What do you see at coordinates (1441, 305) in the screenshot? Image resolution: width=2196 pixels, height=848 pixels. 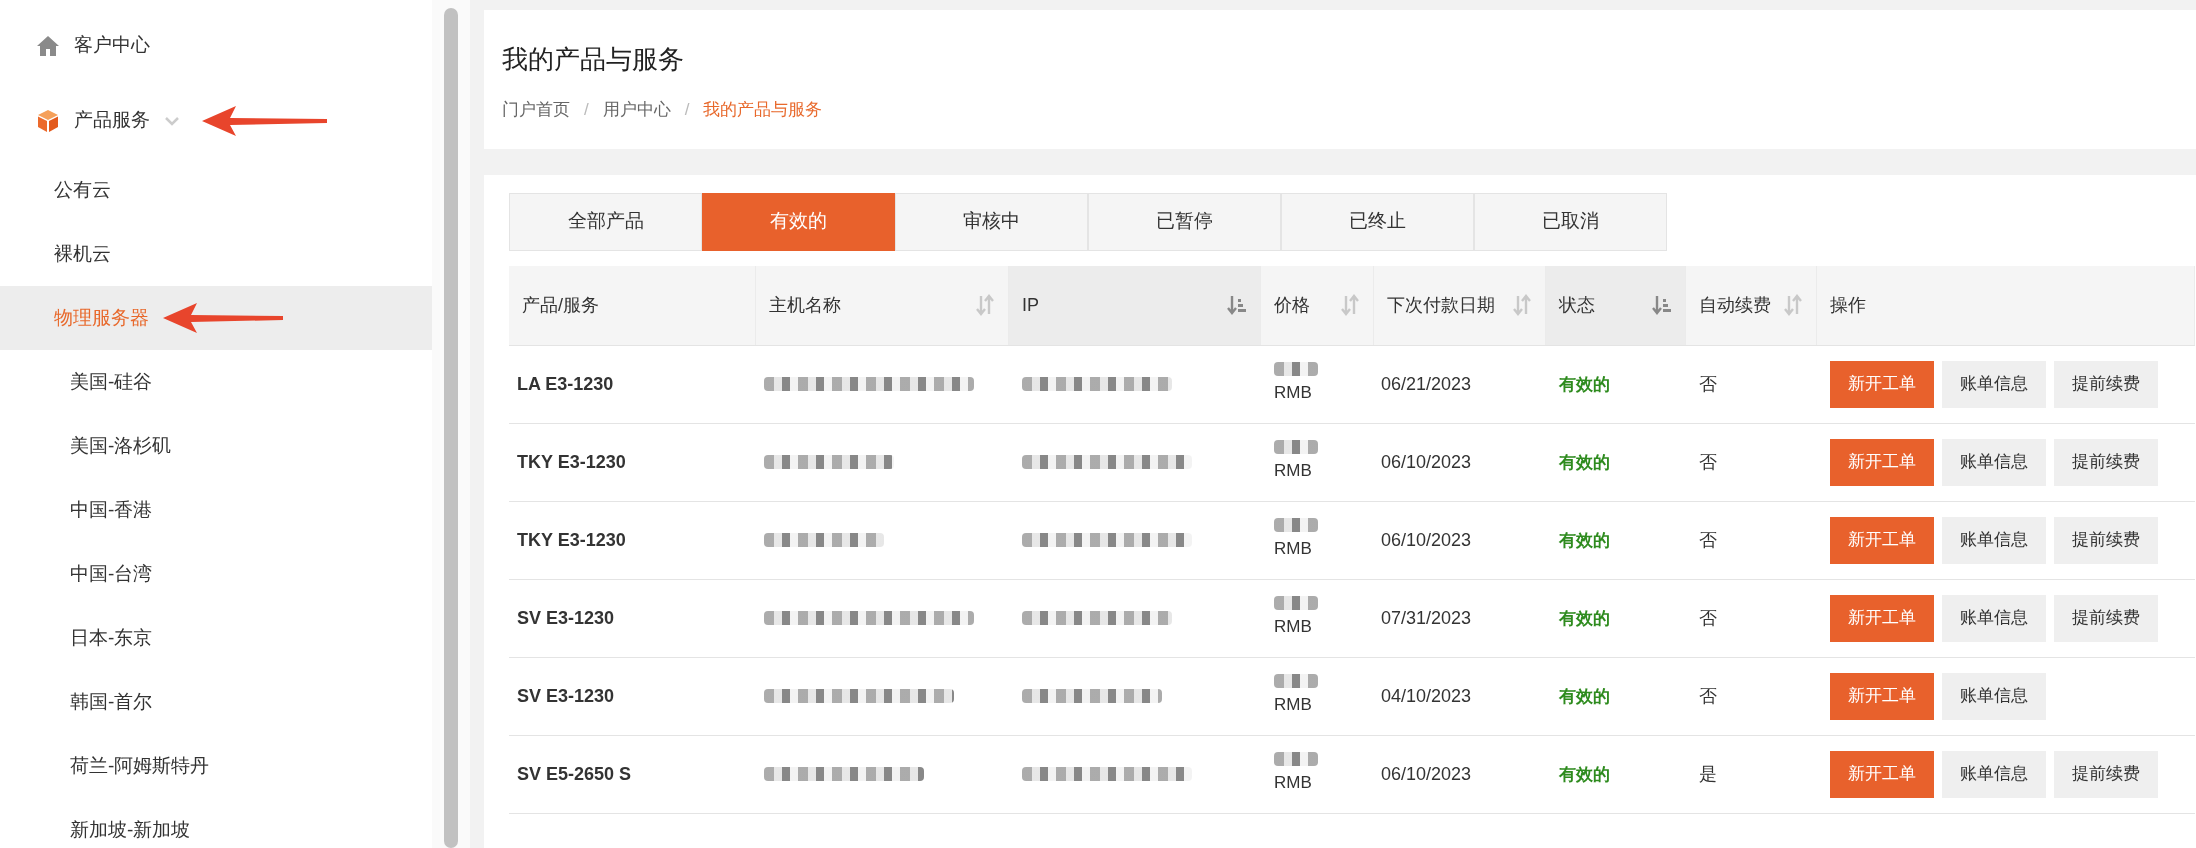 I see `column-label: 下次付款日期` at bounding box center [1441, 305].